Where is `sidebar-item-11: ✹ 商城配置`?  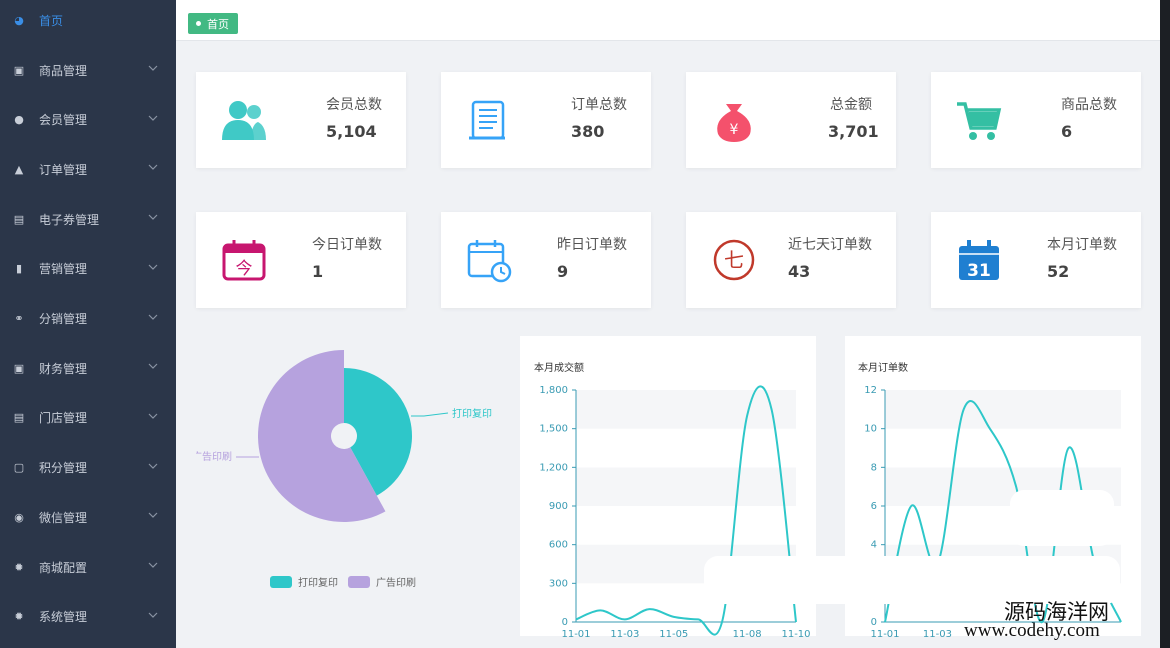 sidebar-item-11: ✹ 商城配置 is located at coordinates (88, 567).